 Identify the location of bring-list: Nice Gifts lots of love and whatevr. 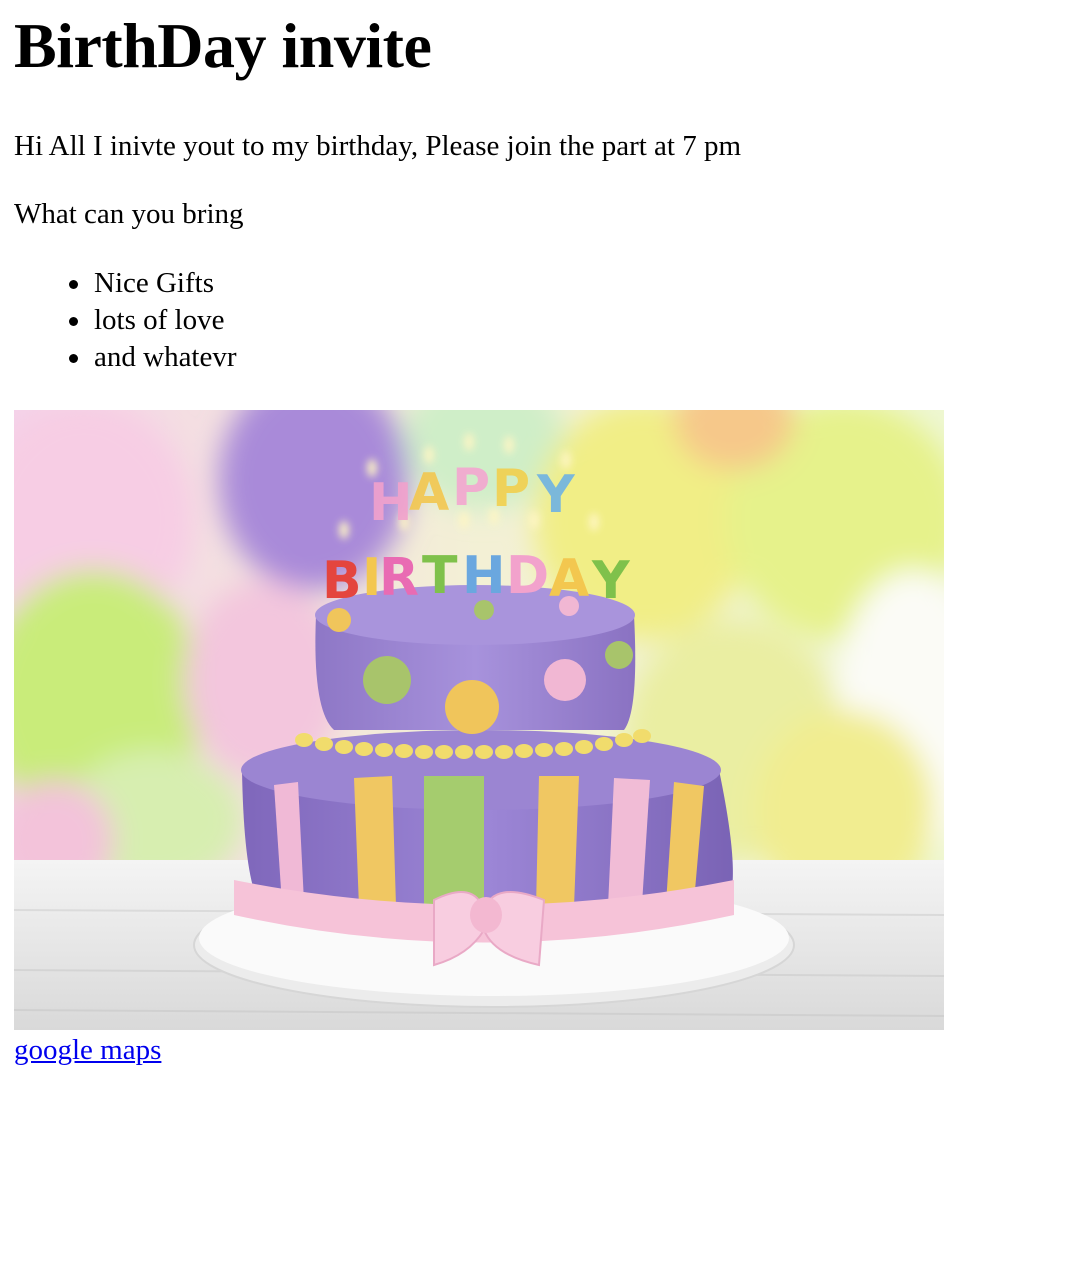
(542, 320).